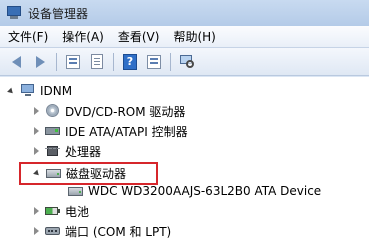 This screenshot has width=369, height=240. Describe the element at coordinates (139, 36) in the screenshot. I see `menu-view: 查看(V)` at that location.